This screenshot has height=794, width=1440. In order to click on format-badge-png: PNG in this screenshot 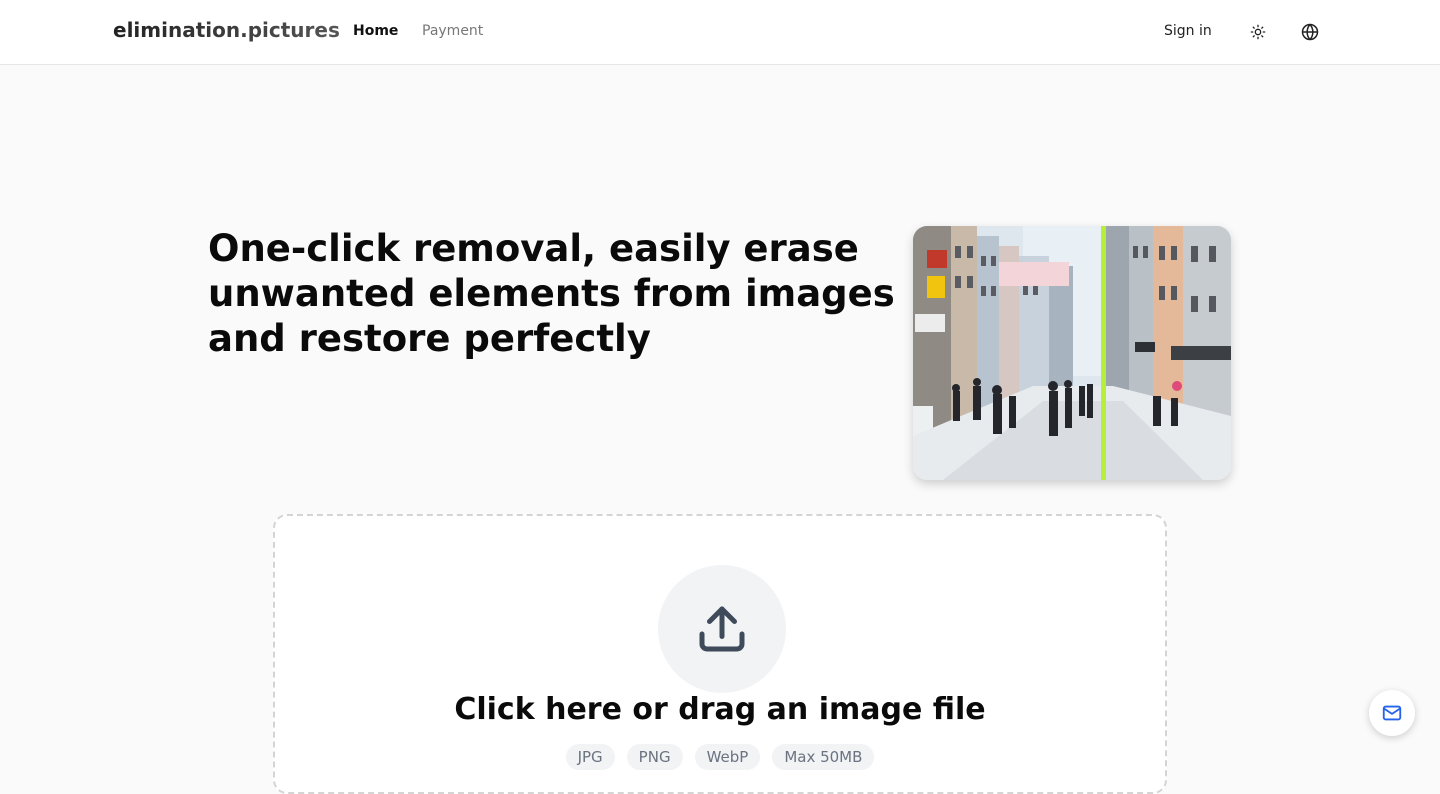, I will do `click(654, 757)`.